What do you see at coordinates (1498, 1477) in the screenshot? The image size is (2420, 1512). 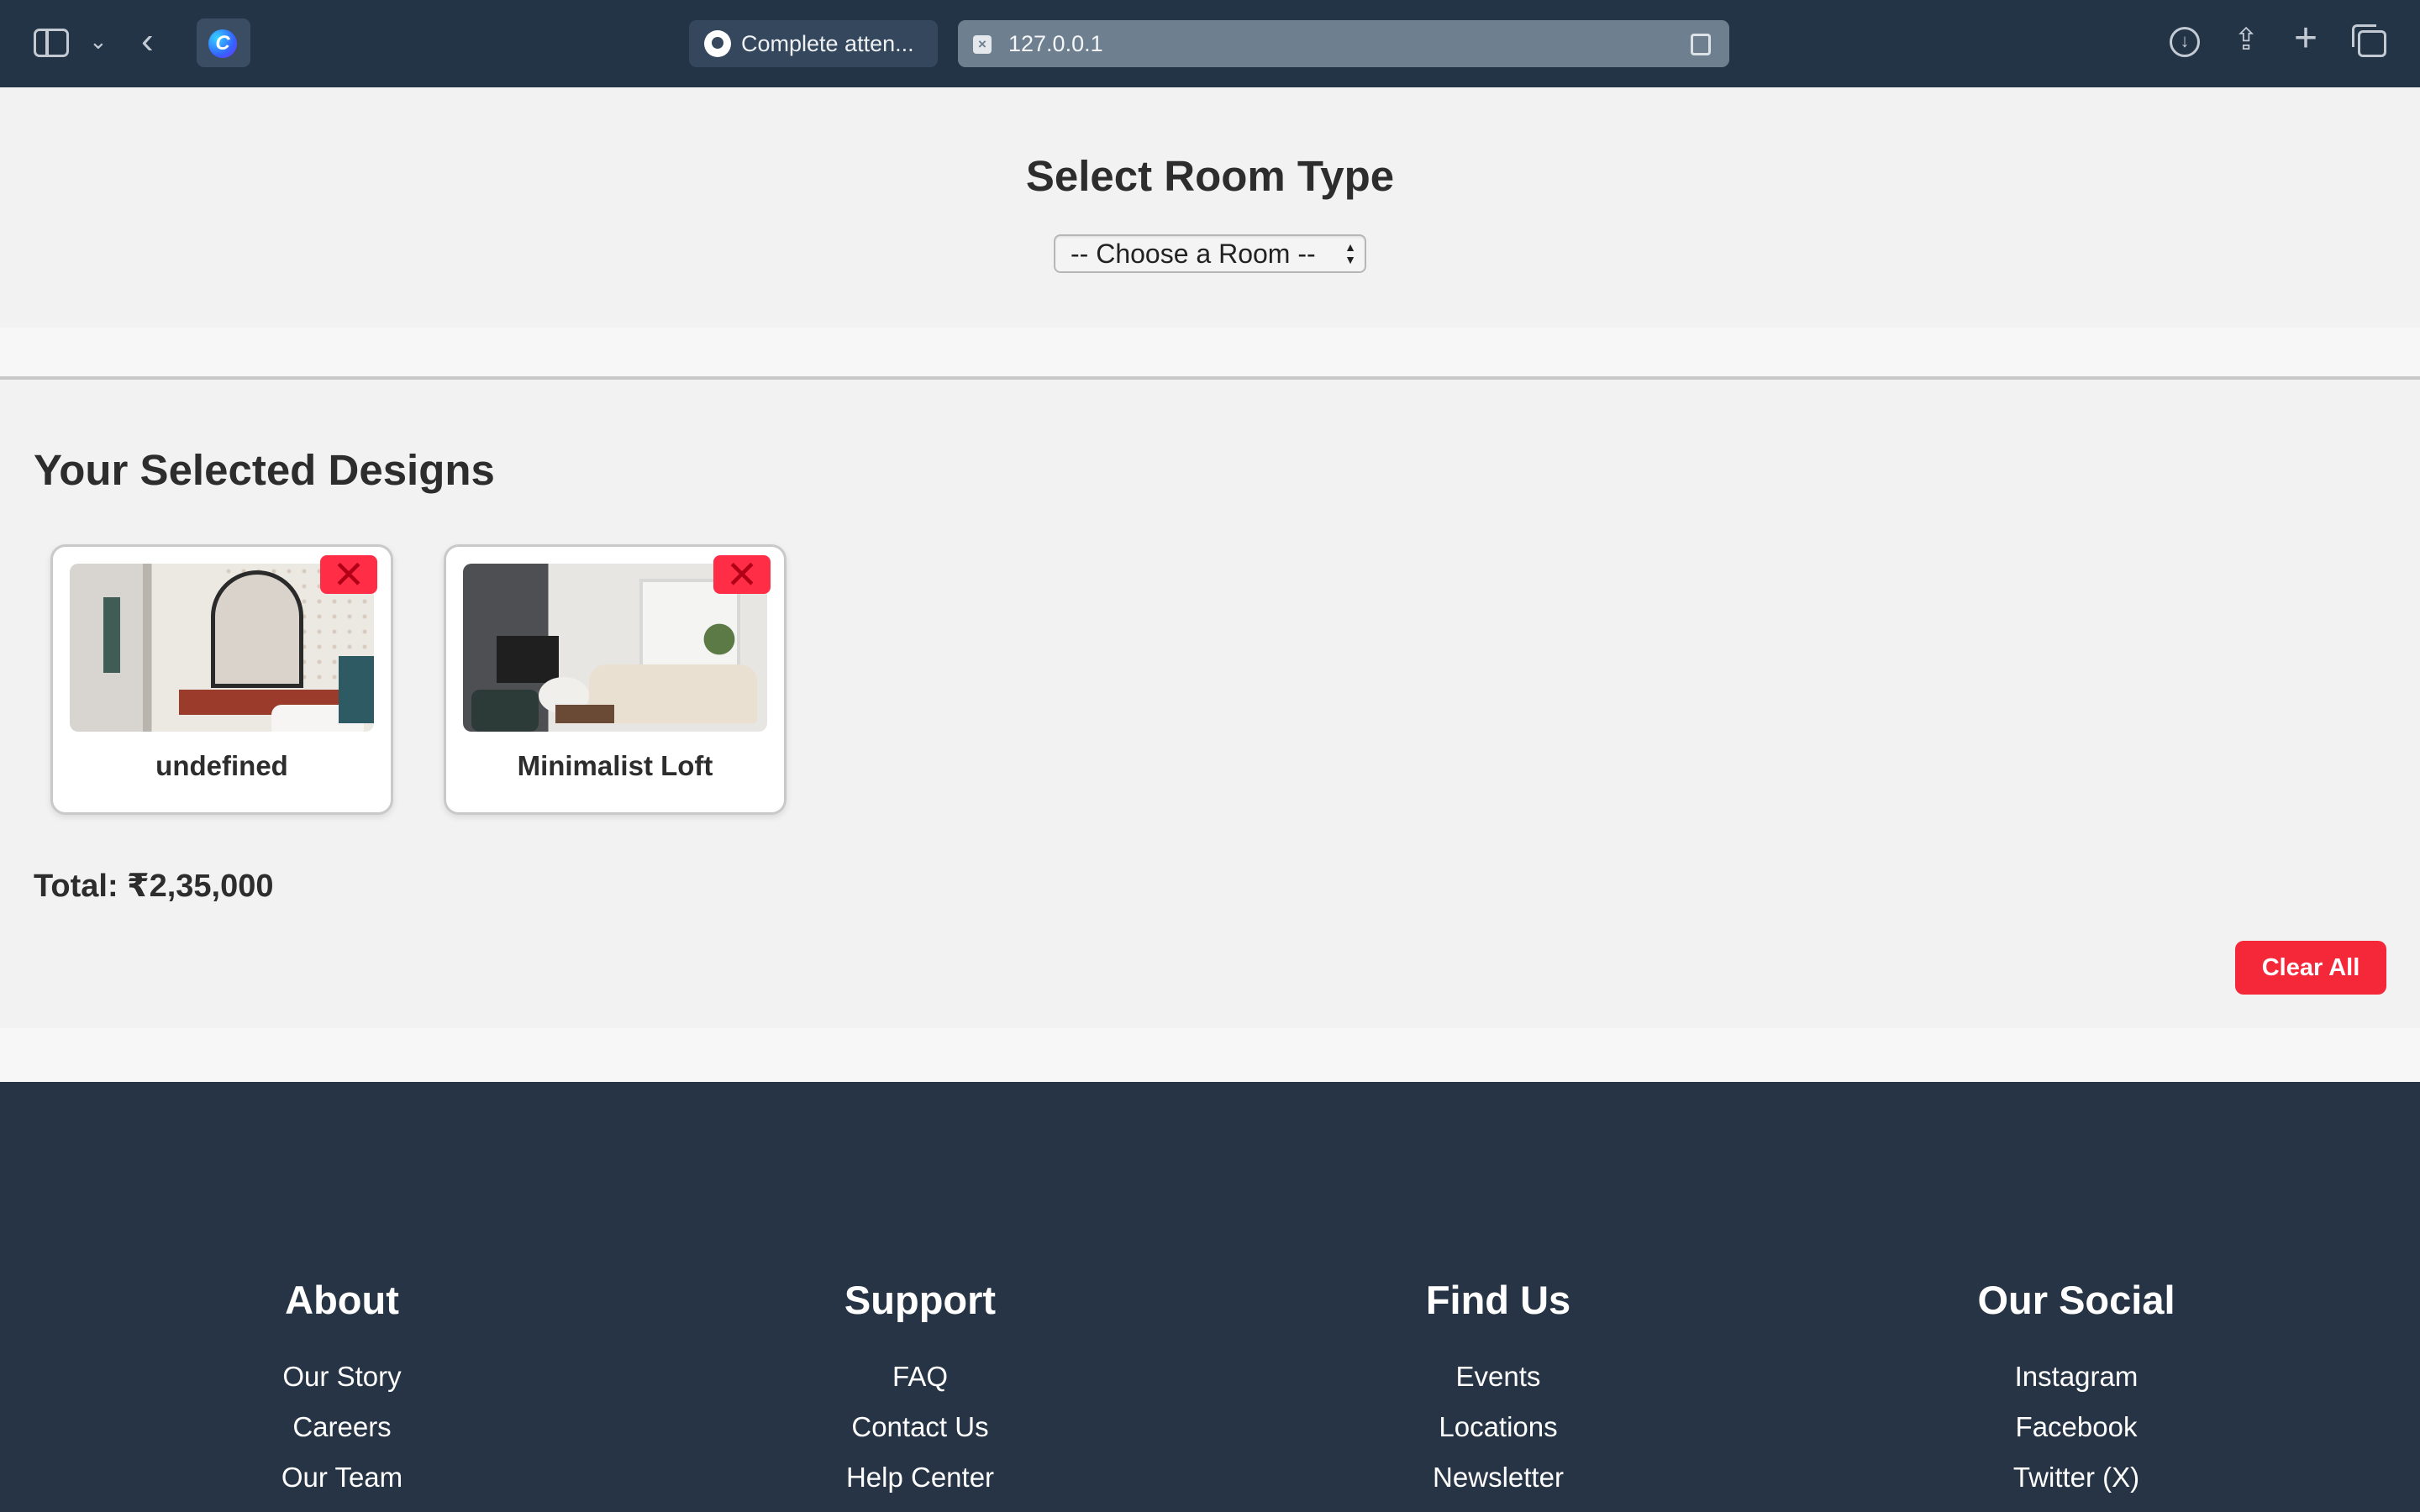 I see `footer-link: Newsletter` at bounding box center [1498, 1477].